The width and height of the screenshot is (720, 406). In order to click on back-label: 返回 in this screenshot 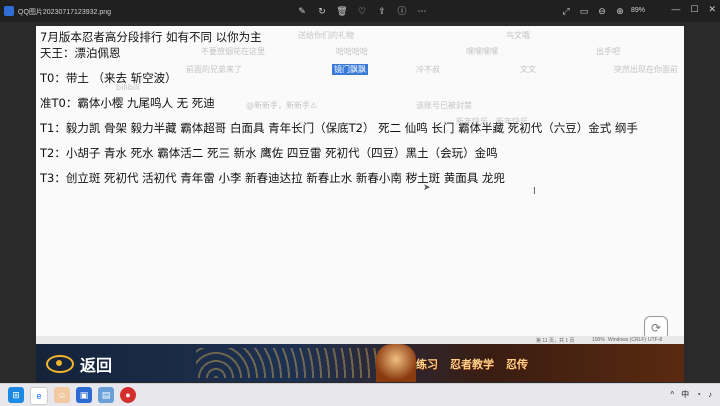, I will do `click(96, 365)`.